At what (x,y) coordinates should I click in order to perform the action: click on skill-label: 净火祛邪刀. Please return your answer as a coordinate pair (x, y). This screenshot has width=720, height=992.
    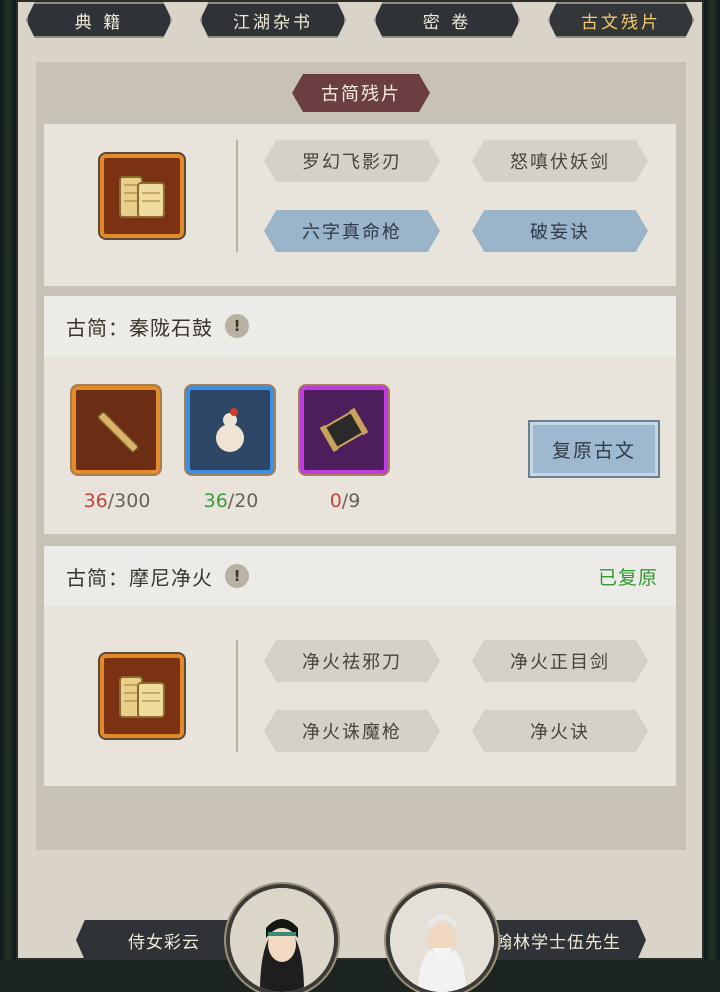
    Looking at the image, I should click on (352, 662).